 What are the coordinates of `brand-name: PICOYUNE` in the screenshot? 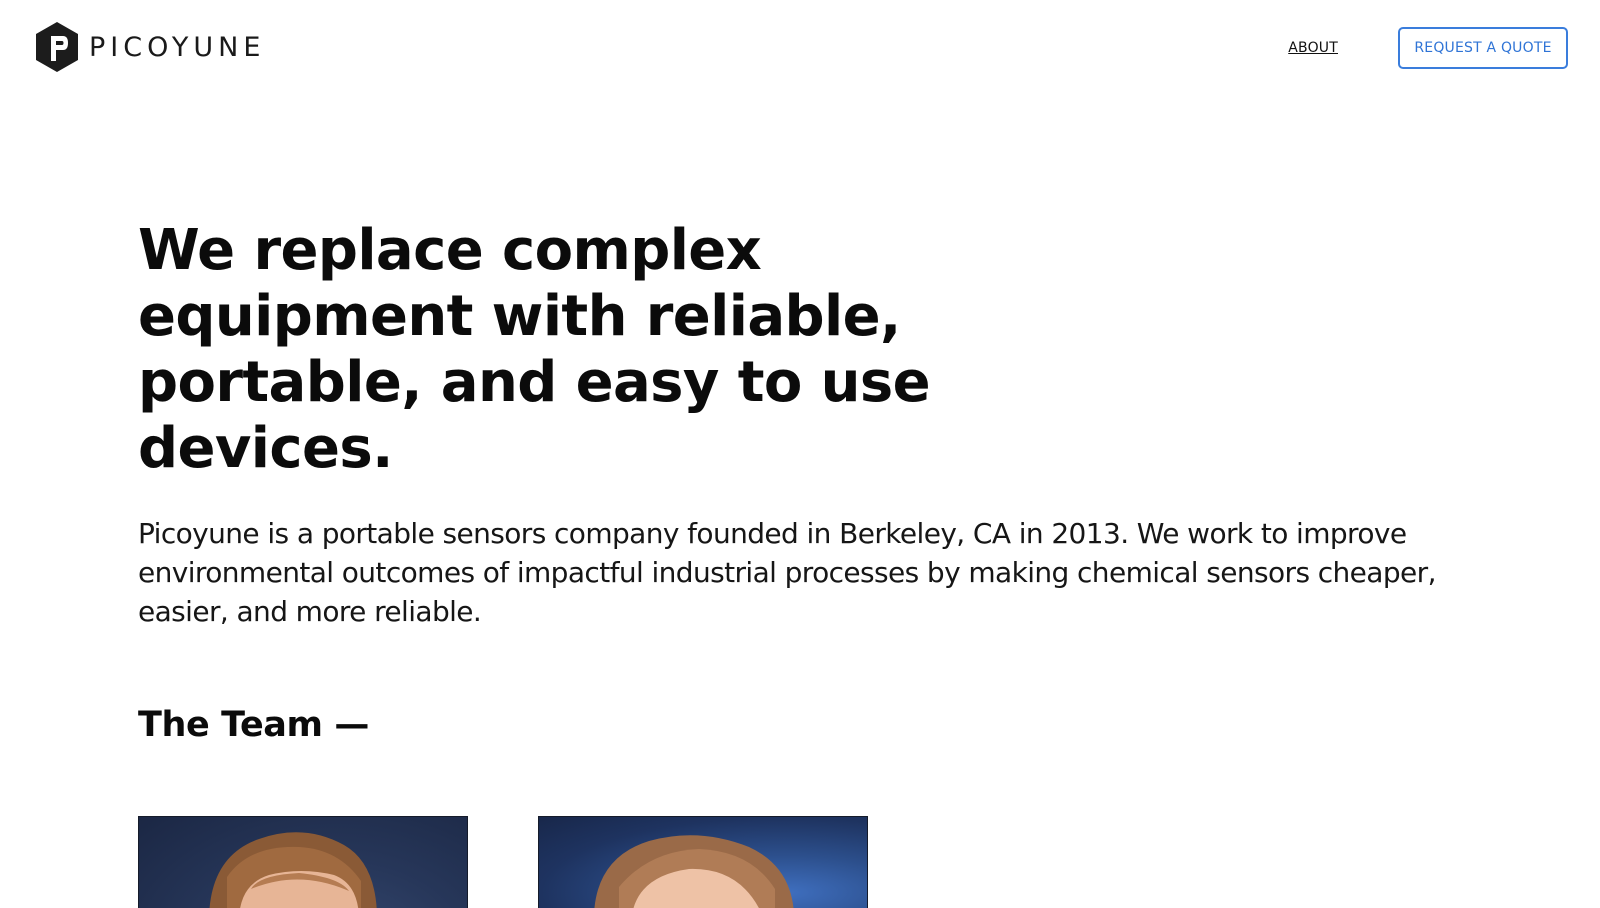 It's located at (177, 47).